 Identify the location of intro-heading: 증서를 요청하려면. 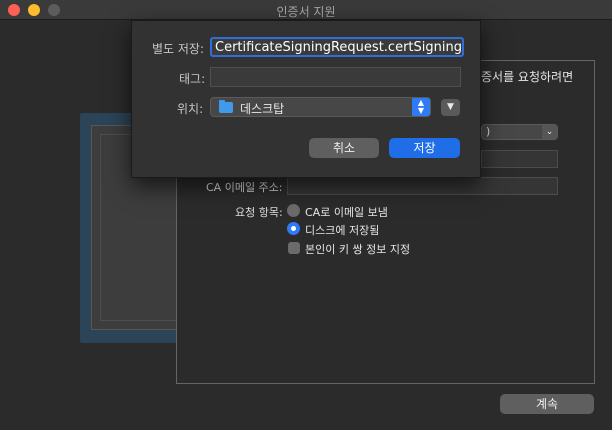
(527, 77).